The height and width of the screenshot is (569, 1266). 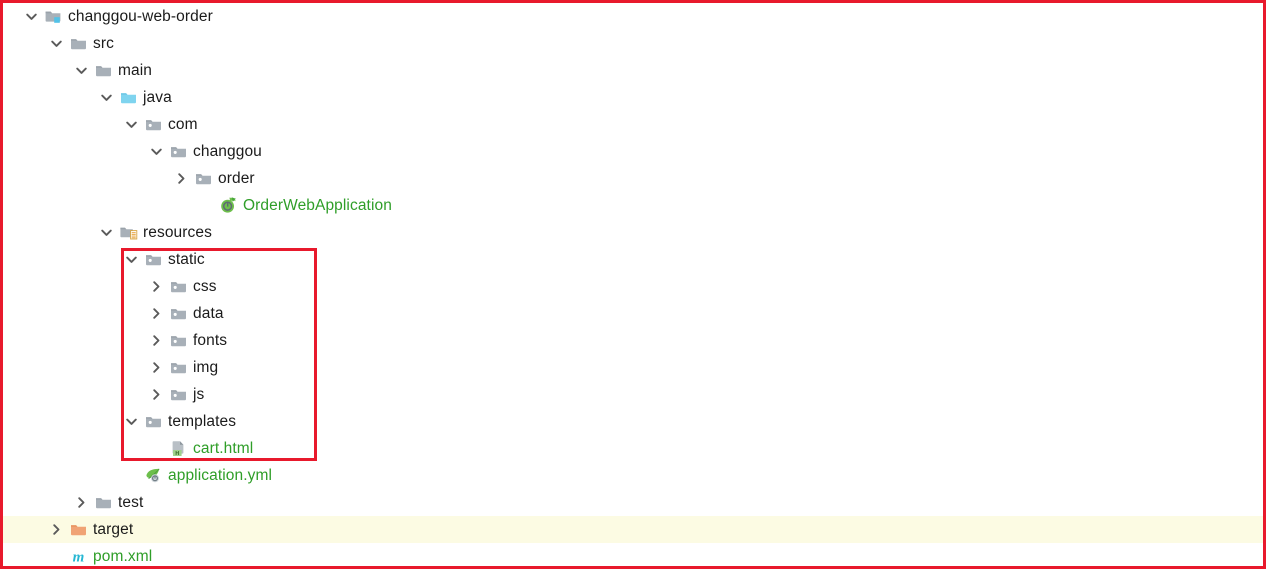 I want to click on tree-node-label: OrderWebApplication, so click(x=317, y=205).